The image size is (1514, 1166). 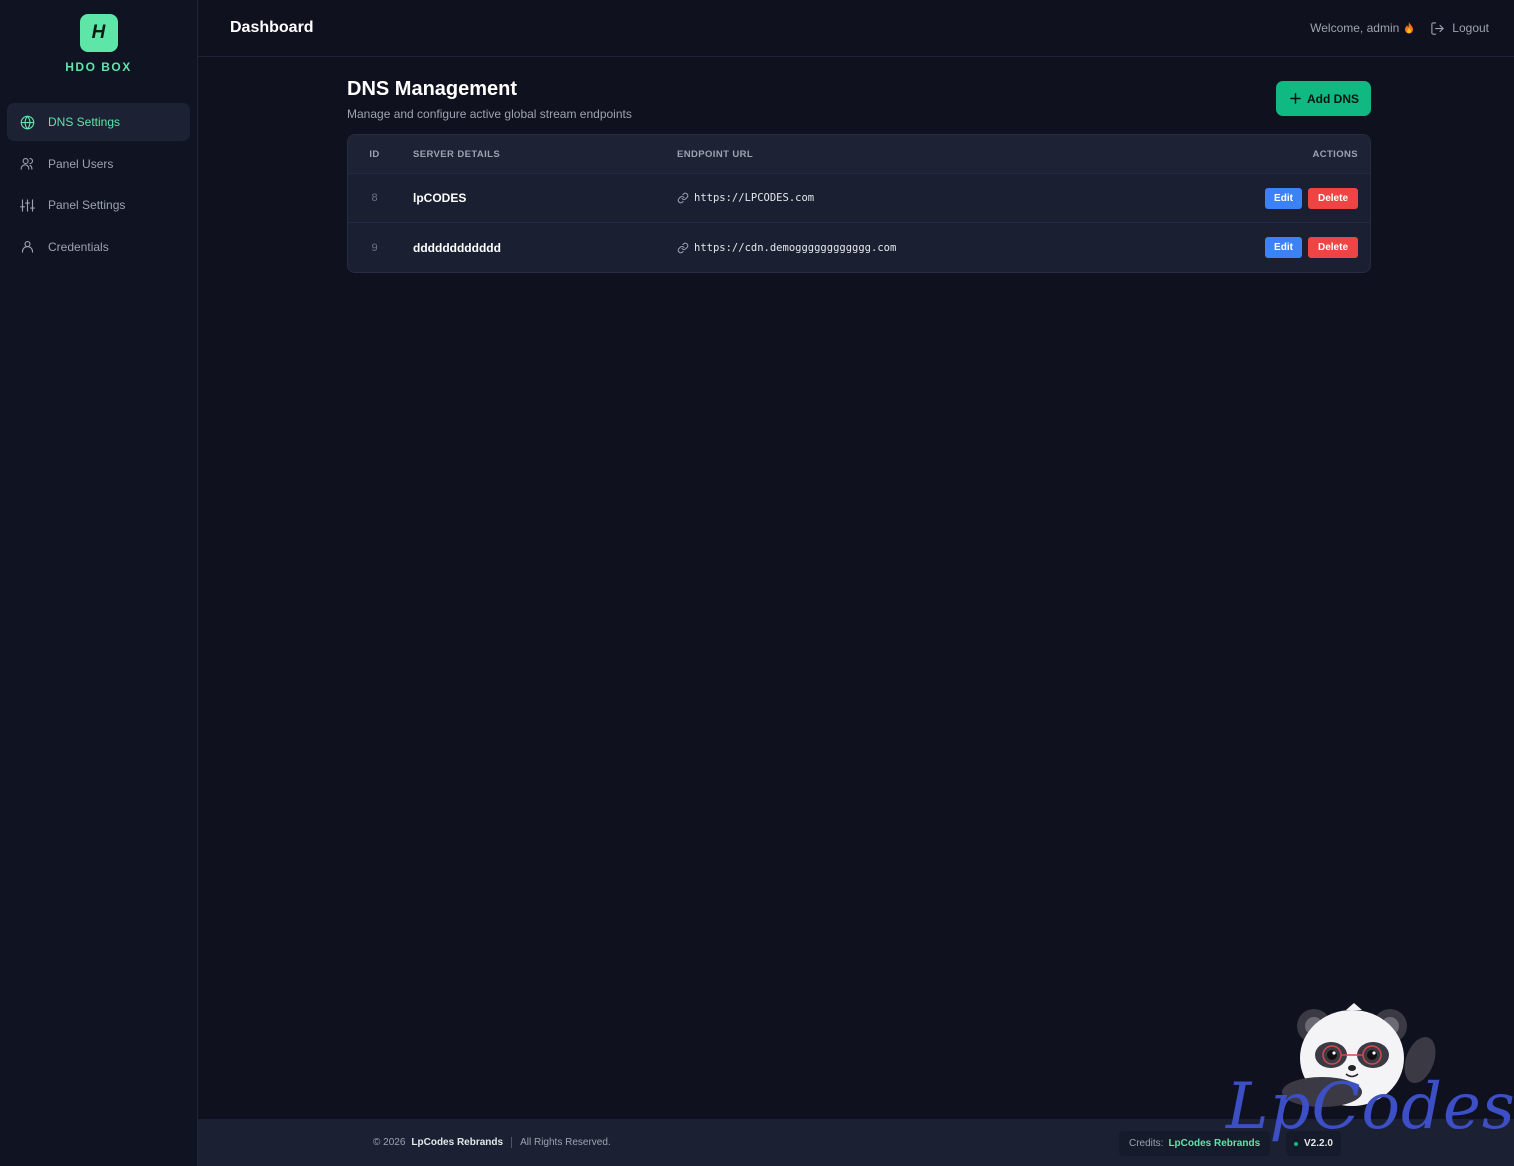 I want to click on credits-label: Credits:, so click(x=1146, y=1143).